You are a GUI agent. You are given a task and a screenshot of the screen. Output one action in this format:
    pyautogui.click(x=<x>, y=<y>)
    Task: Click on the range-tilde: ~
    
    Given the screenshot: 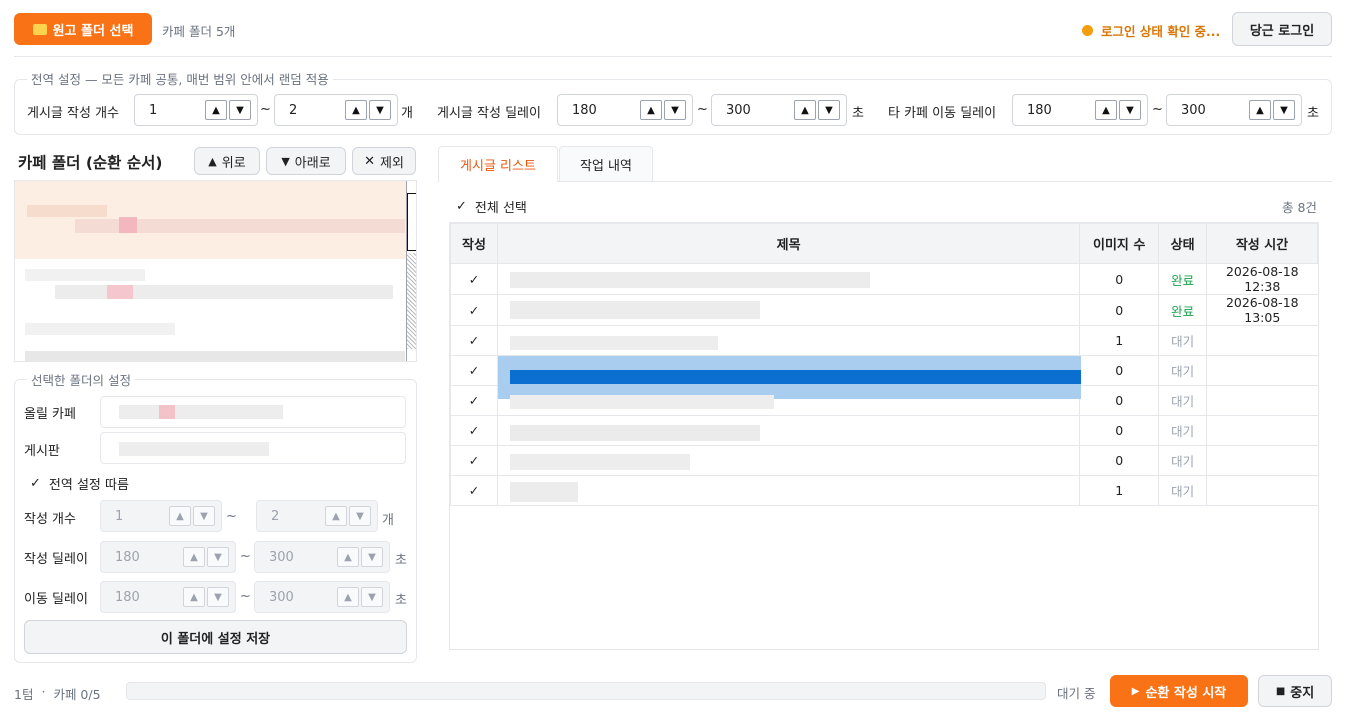 What is the action you would take?
    pyautogui.click(x=245, y=596)
    